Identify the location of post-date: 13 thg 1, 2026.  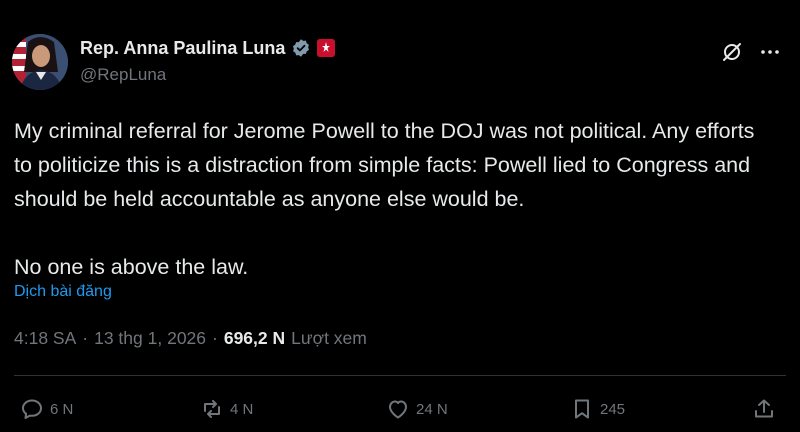
(150, 338).